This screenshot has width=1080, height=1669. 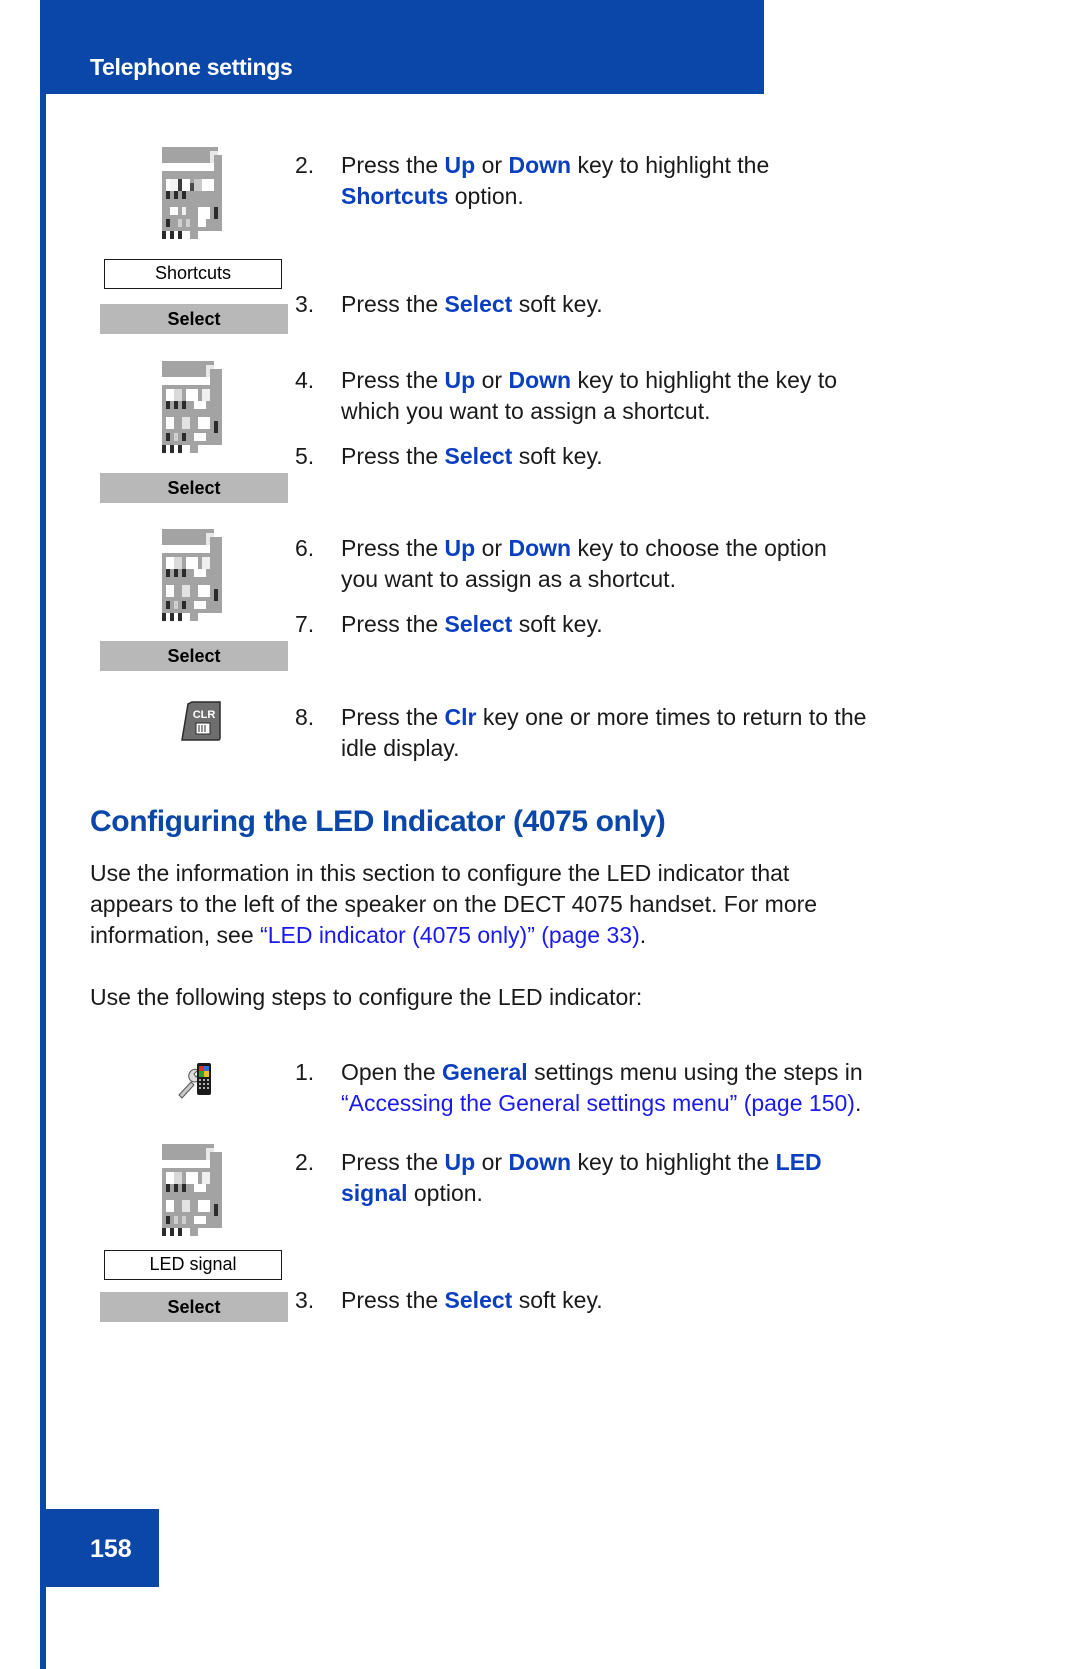 I want to click on general-settings-icon, so click(x=195, y=1080).